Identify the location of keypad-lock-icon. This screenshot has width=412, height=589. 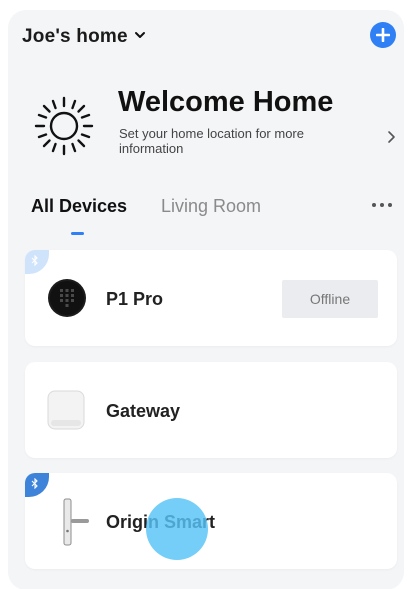
(67, 298).